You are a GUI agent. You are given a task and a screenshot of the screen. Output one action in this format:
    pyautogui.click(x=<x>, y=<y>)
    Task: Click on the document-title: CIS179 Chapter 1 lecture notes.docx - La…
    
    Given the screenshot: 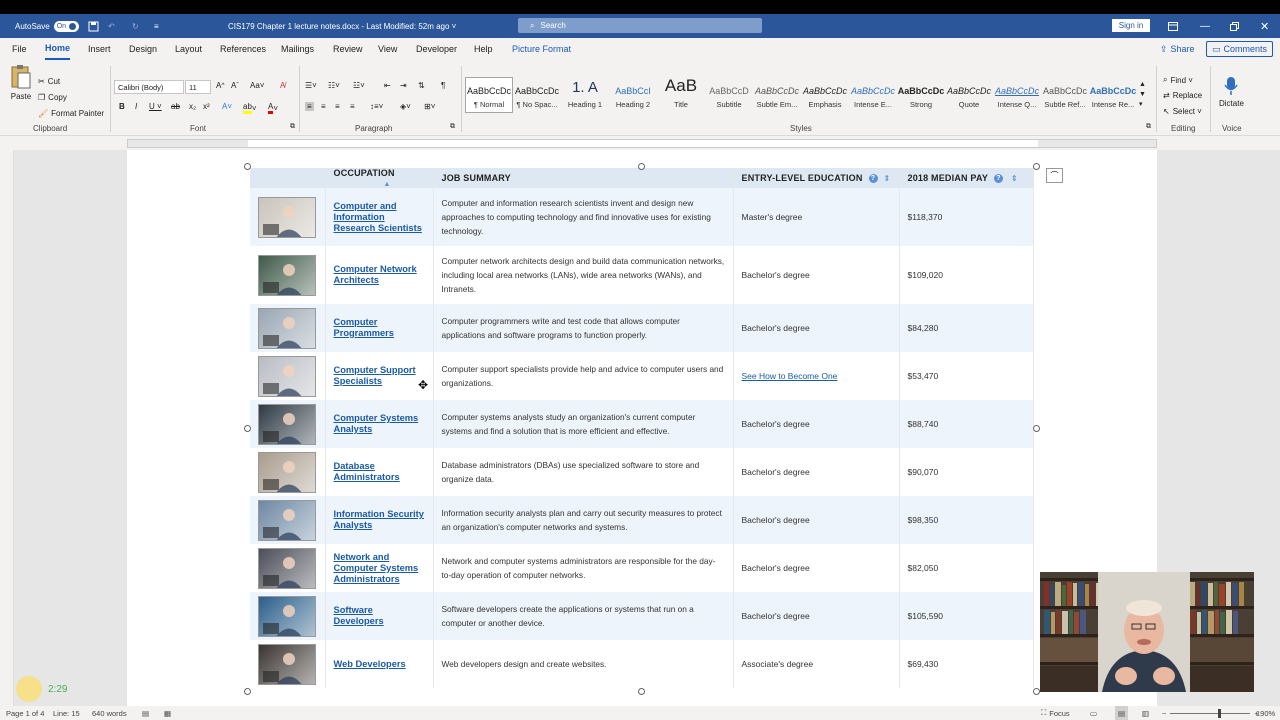 What is the action you would take?
    pyautogui.click(x=342, y=26)
    